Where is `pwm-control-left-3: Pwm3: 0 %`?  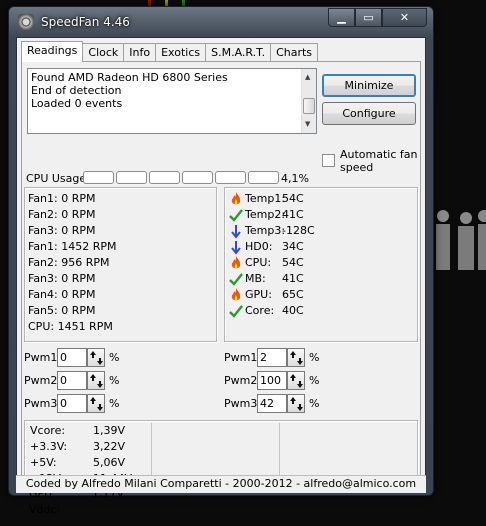
pwm-control-left-3: Pwm3: 0 % is located at coordinates (84, 404).